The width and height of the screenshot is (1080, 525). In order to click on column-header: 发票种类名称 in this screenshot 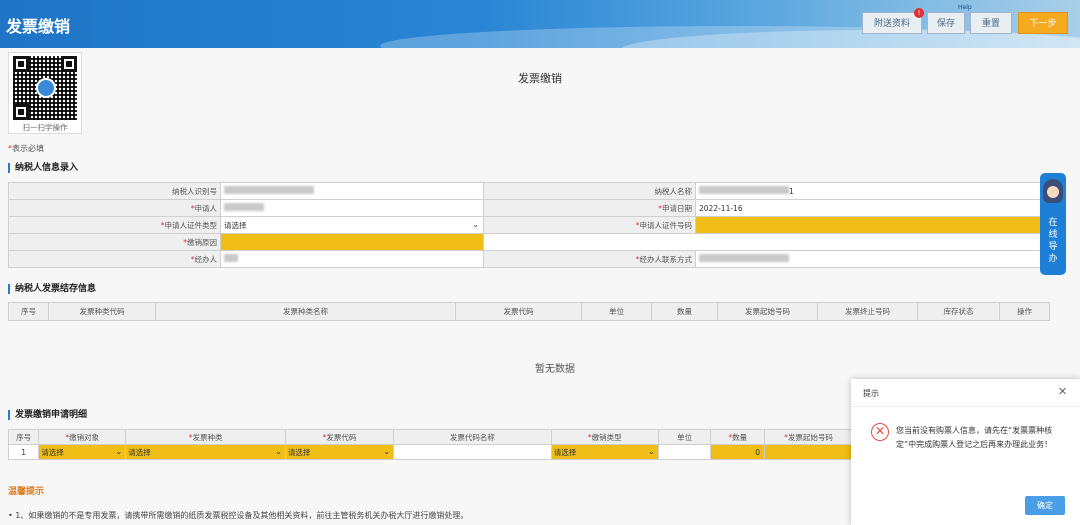, I will do `click(305, 311)`.